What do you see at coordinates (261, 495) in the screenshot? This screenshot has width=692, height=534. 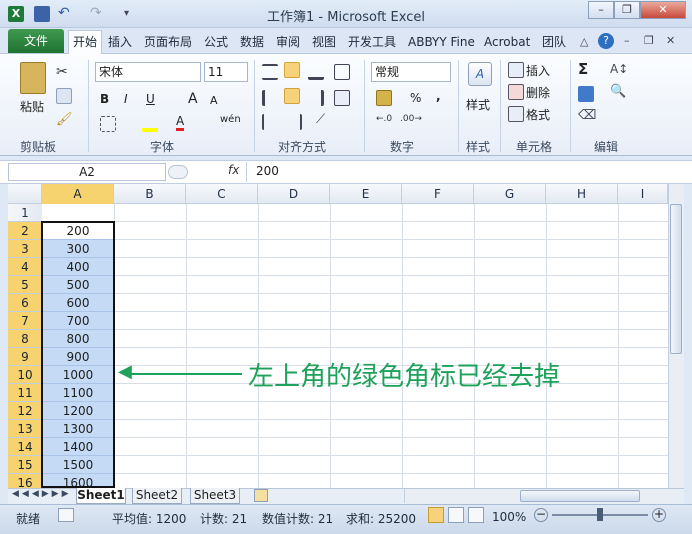 I see `insert-sheet-icon` at bounding box center [261, 495].